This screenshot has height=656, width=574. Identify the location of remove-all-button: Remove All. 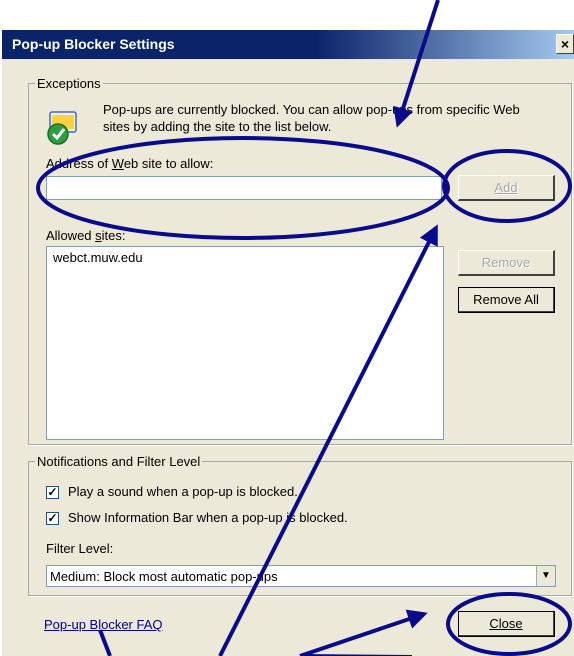
(506, 300).